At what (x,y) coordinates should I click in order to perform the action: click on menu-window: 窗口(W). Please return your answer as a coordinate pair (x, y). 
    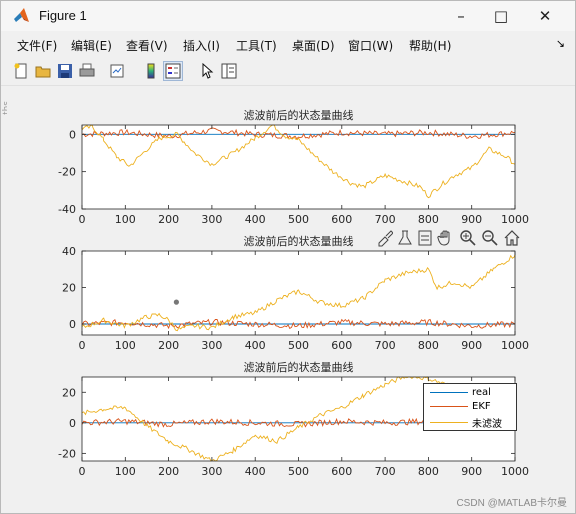
    Looking at the image, I should click on (370, 45).